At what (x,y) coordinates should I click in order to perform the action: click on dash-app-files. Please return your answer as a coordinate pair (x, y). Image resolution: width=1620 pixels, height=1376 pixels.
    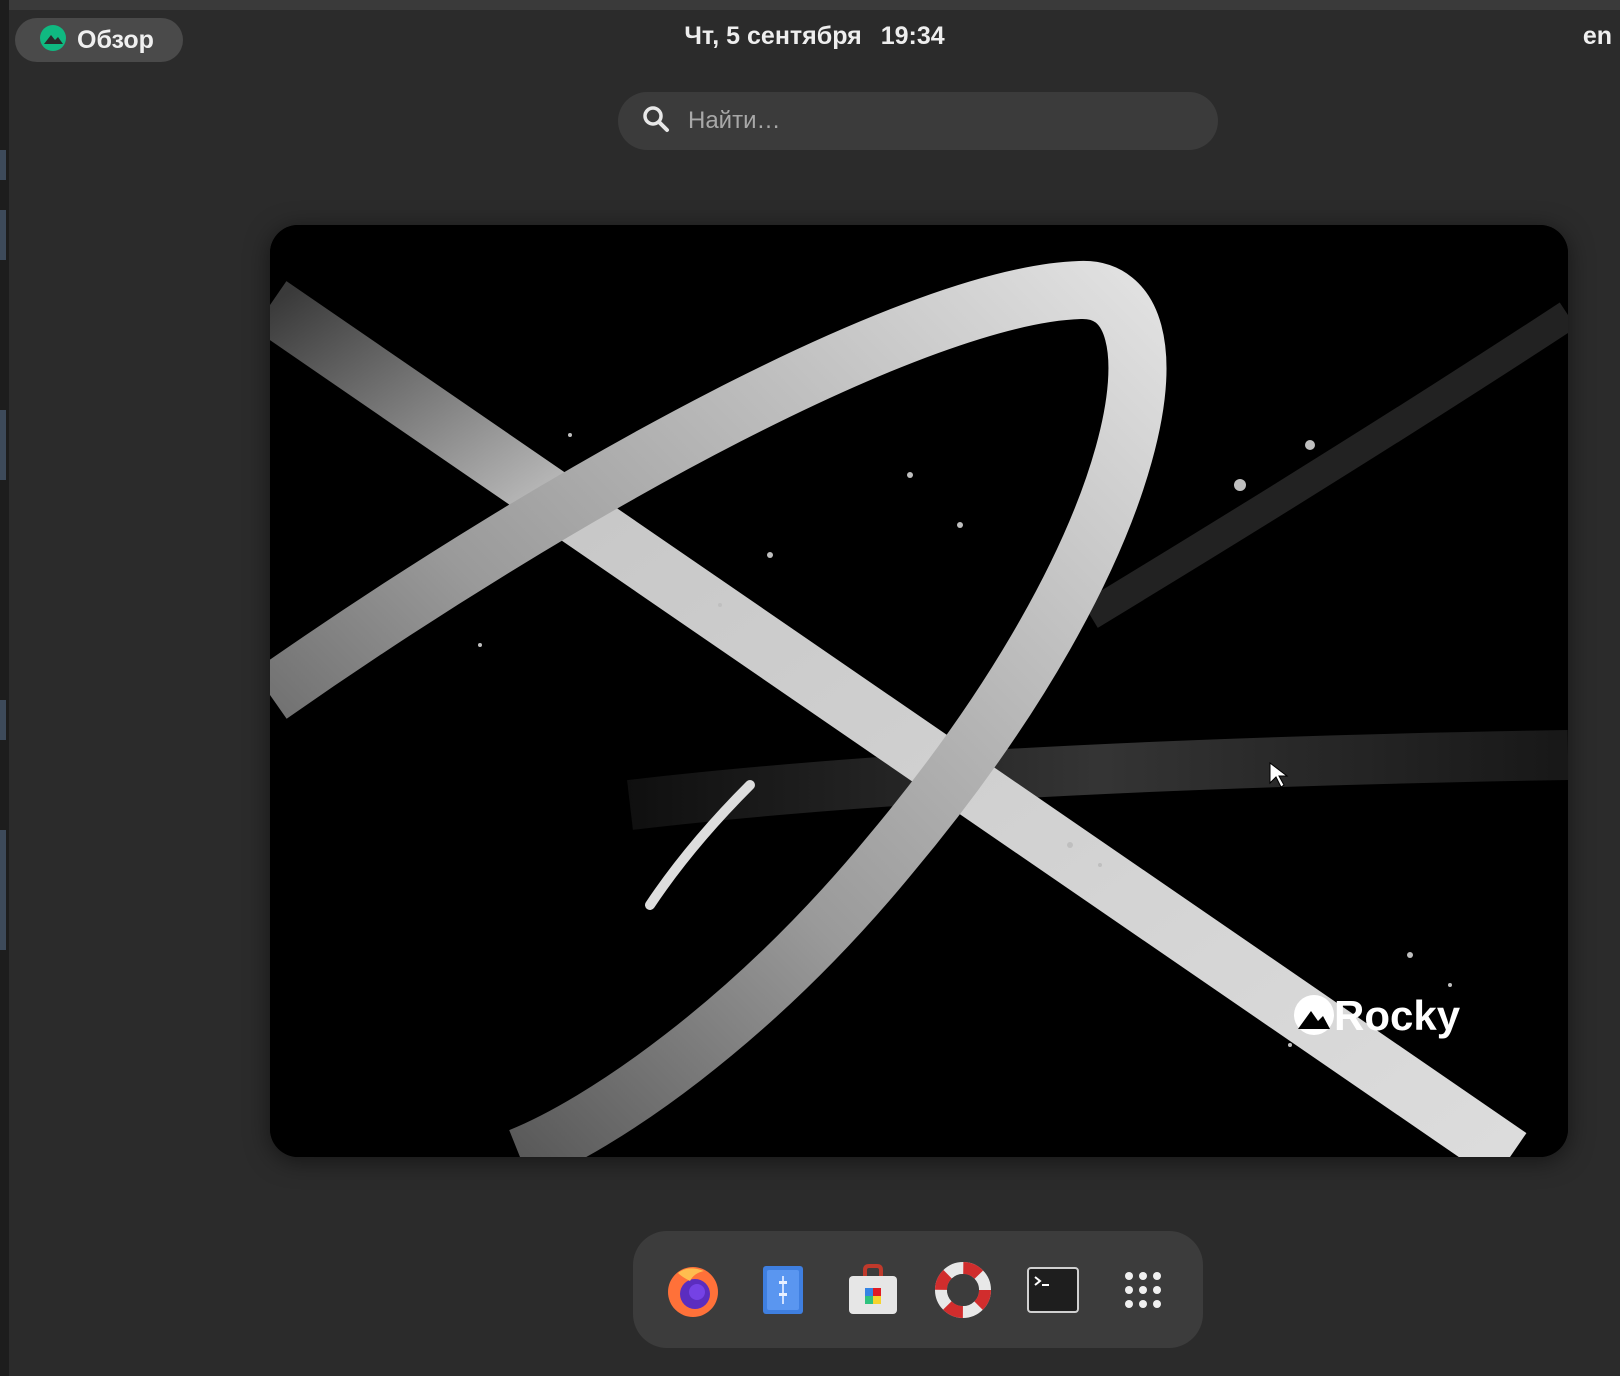
    Looking at the image, I should click on (783, 1290).